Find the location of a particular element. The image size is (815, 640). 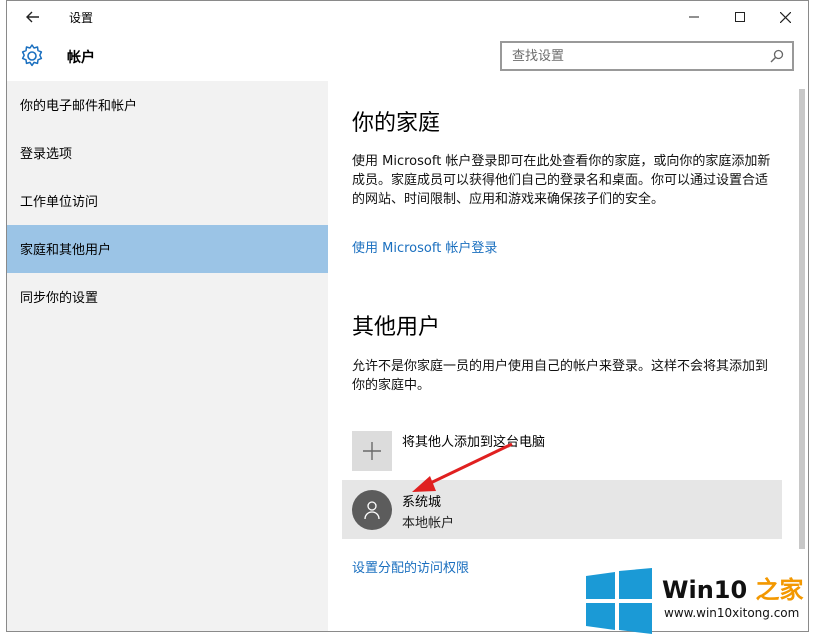

other-users-description: 允许不是你家庭一员的用户使用自己的帐户来登录。这样不会将其添加到你的家庭中。 is located at coordinates (560, 376).